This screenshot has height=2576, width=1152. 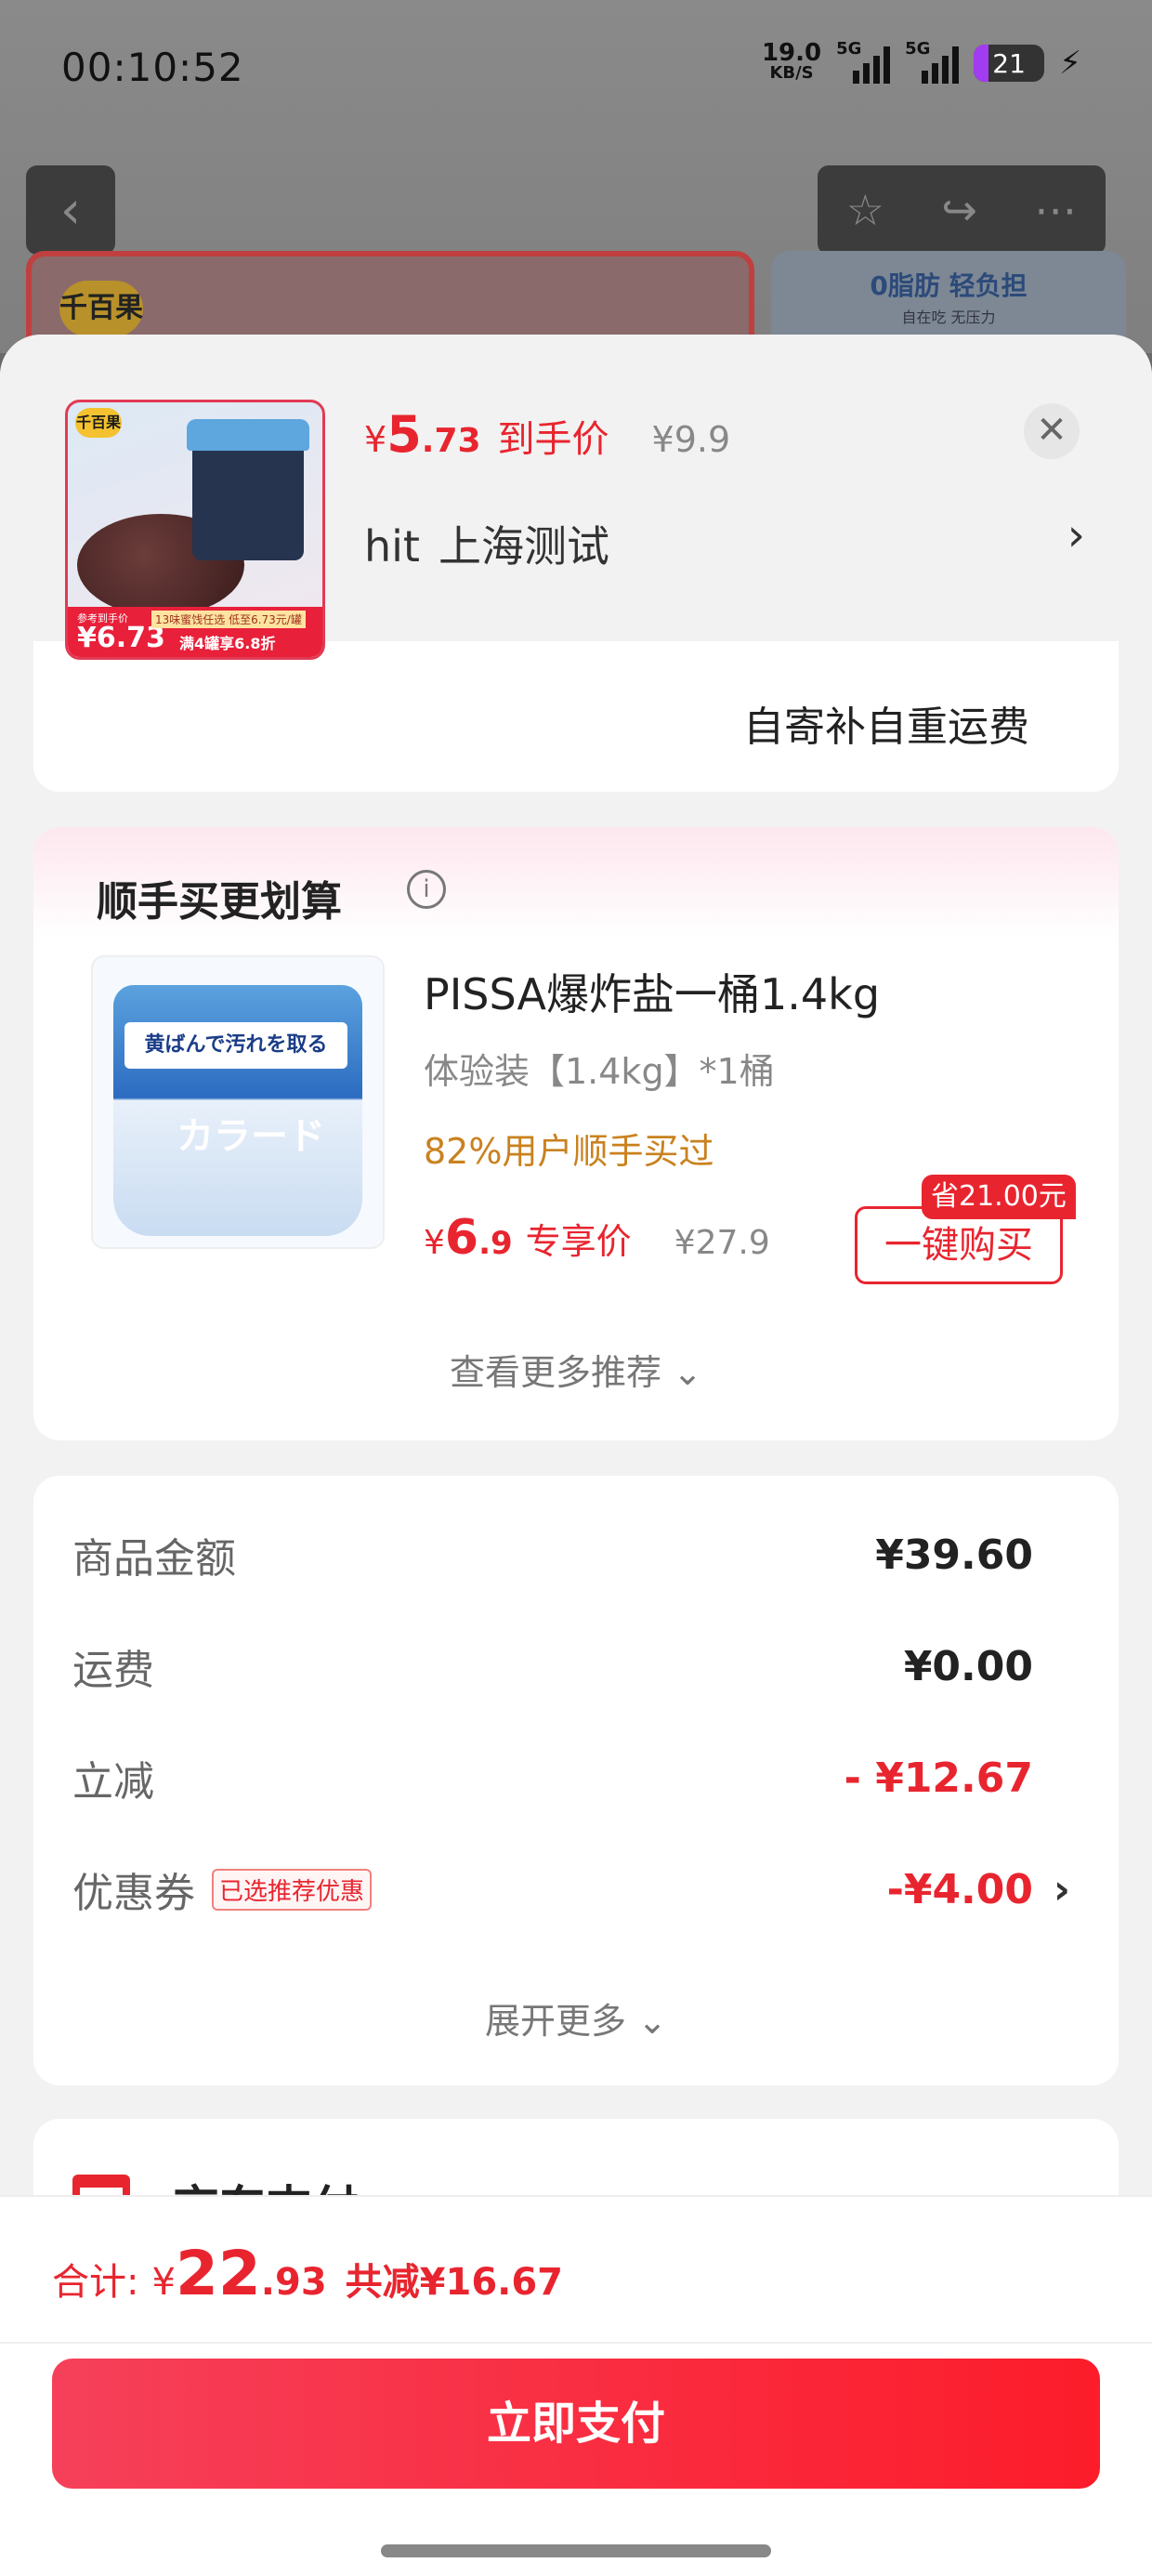 I want to click on total-savings: 共减¥16.67, so click(x=454, y=2282).